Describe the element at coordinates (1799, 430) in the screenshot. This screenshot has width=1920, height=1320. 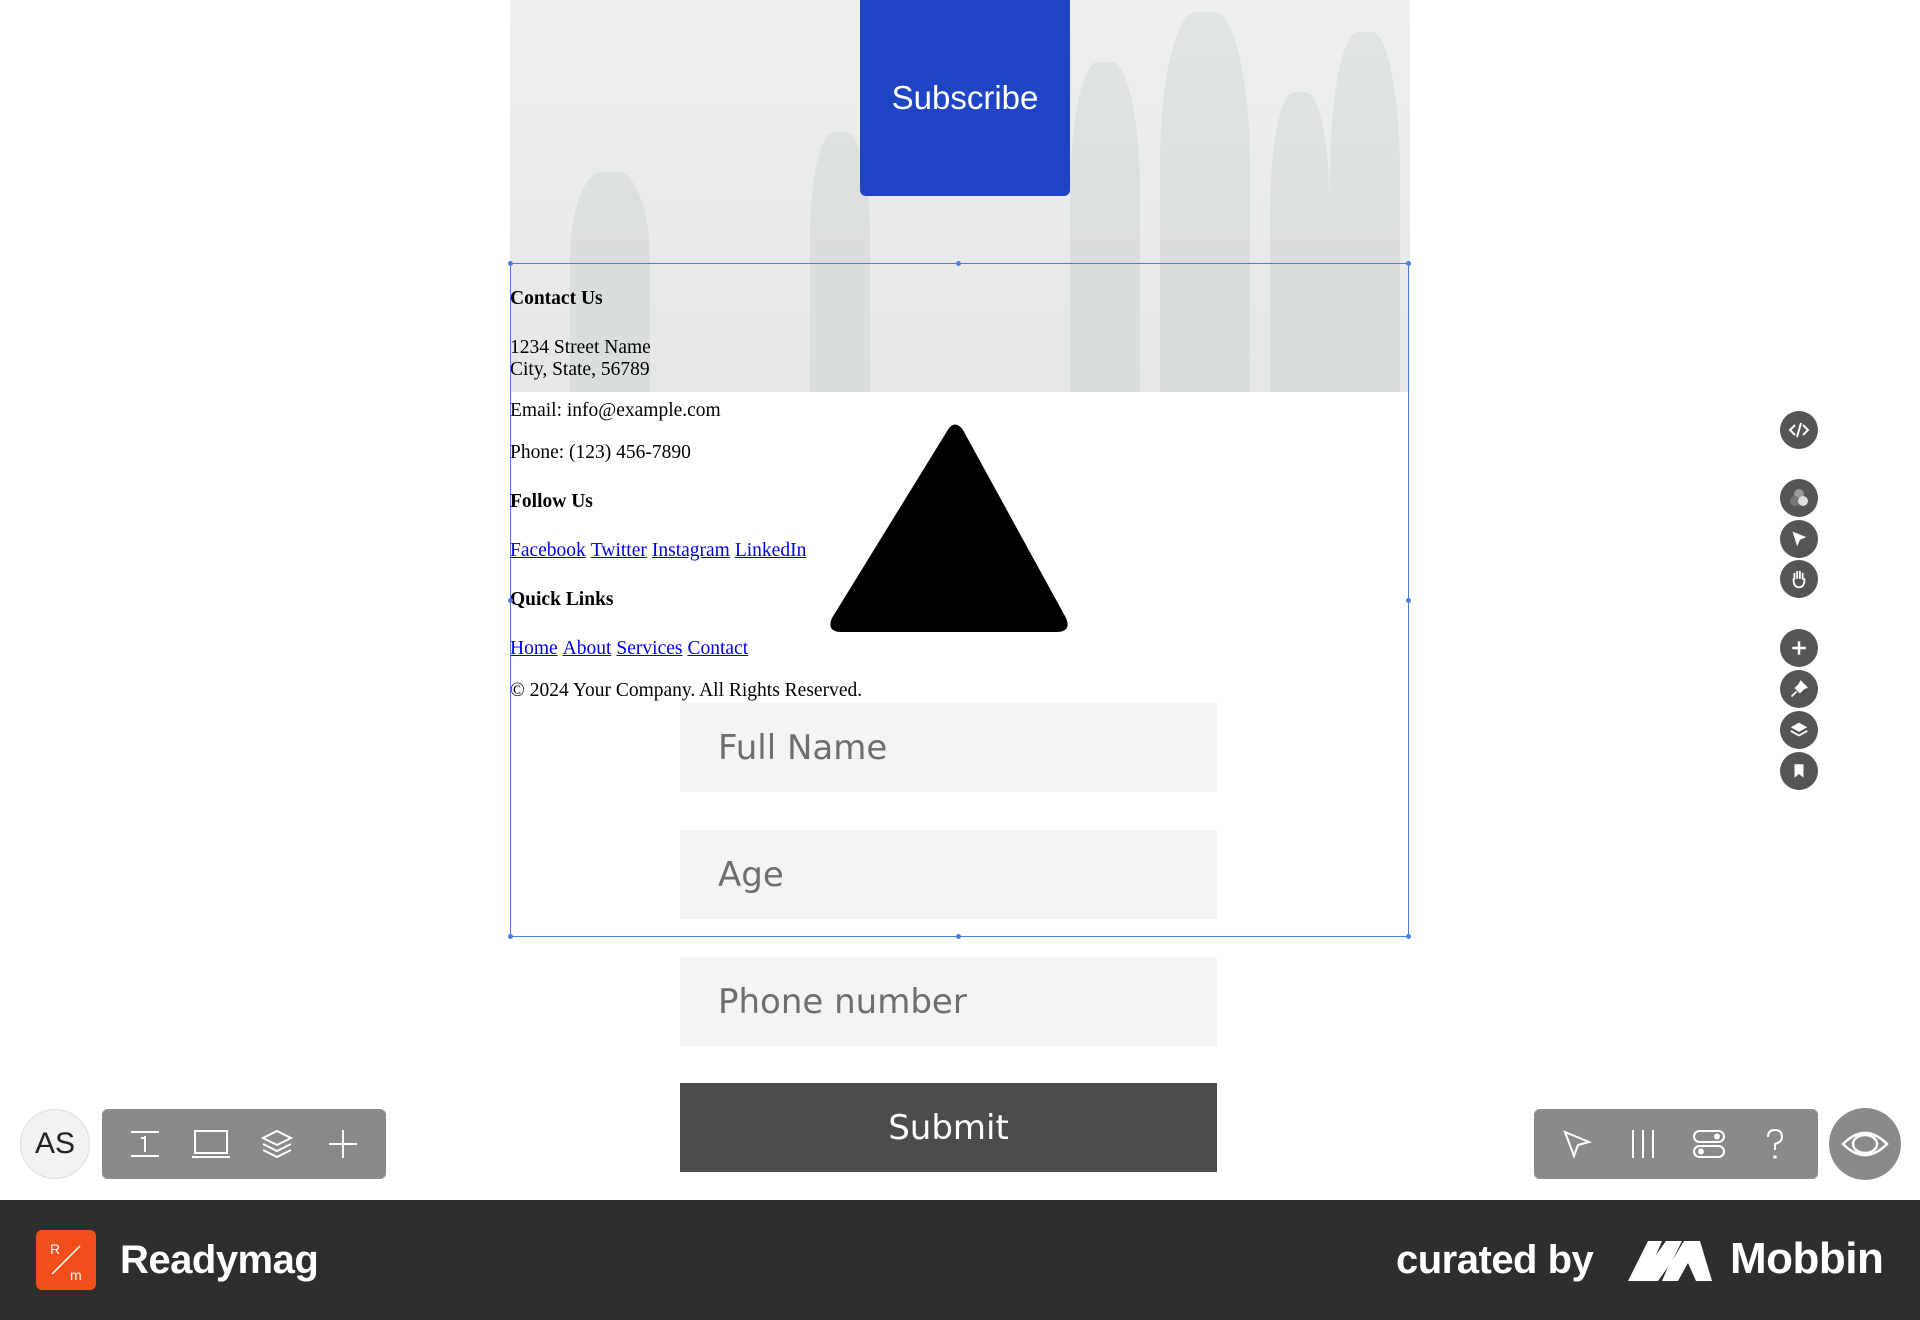
I see `code-icon` at that location.